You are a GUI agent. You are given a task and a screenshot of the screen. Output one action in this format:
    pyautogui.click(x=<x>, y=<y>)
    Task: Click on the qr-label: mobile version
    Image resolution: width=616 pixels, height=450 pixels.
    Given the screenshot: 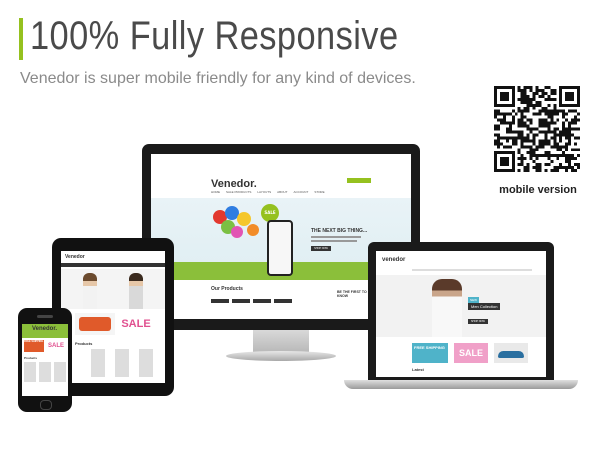 What is the action you would take?
    pyautogui.click(x=538, y=190)
    